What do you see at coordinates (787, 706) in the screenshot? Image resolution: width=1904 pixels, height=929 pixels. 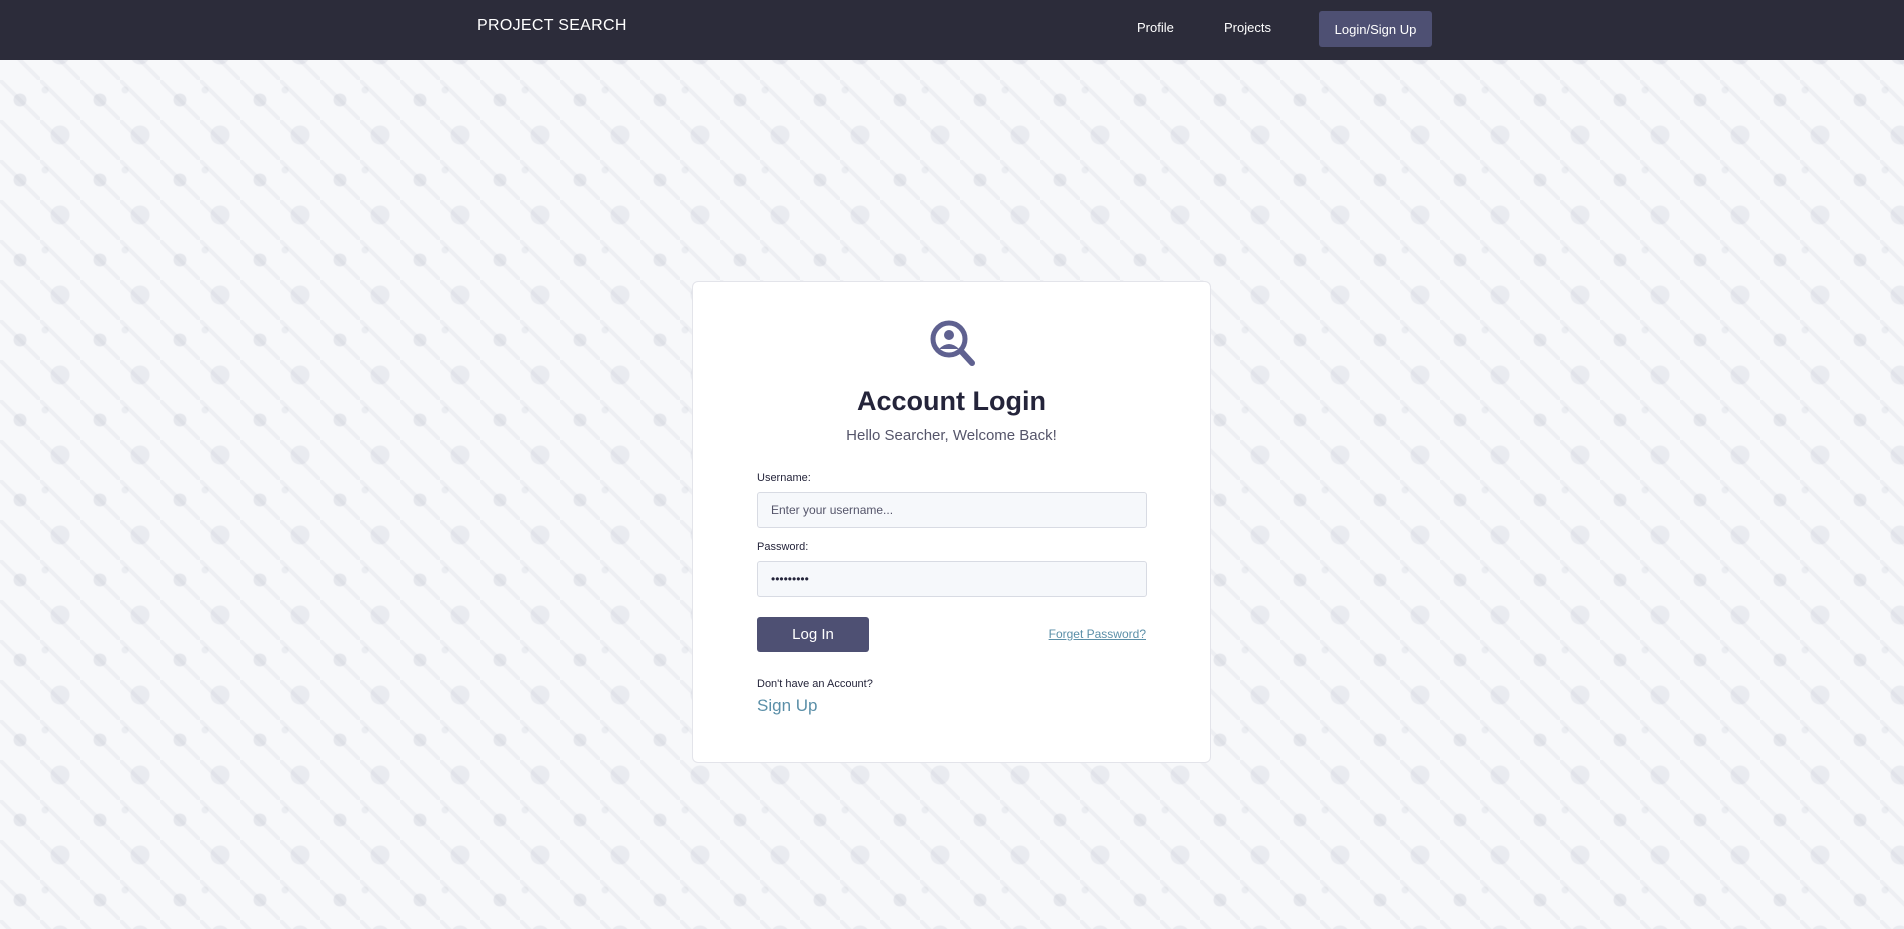 I see `signup-link: Sign Up` at bounding box center [787, 706].